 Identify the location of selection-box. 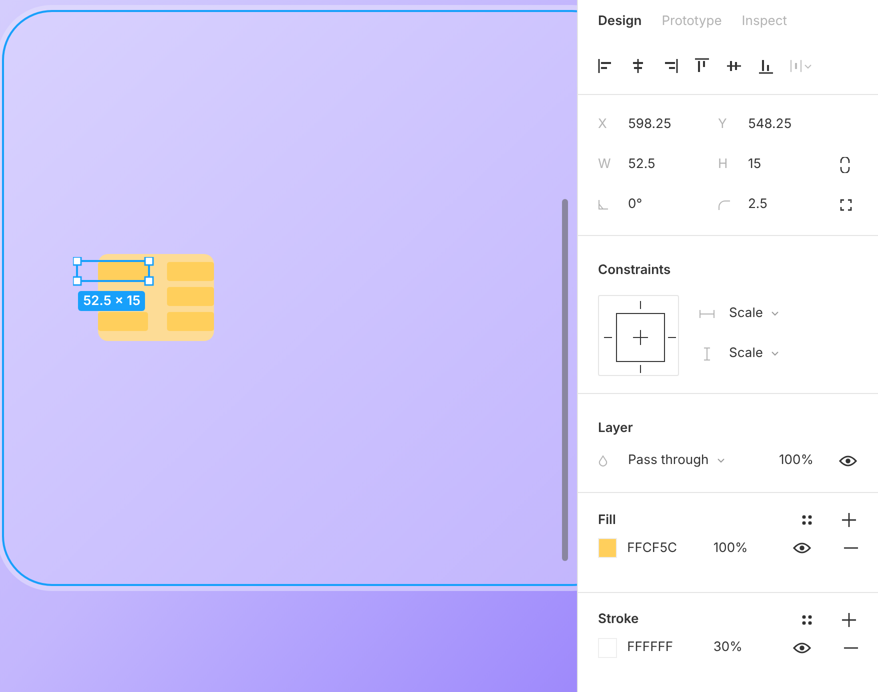
(113, 271).